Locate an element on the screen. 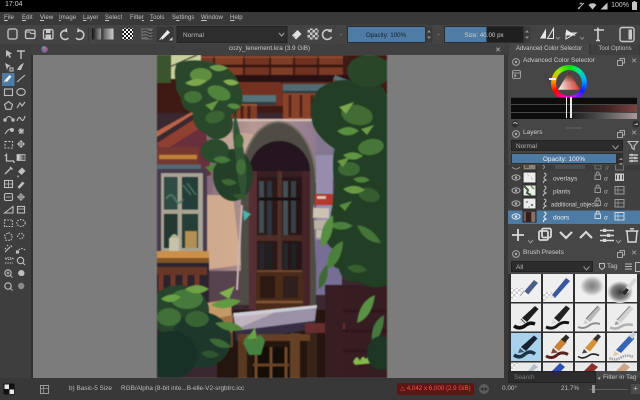  svg-text: Opacity: 100% is located at coordinates (386, 35).